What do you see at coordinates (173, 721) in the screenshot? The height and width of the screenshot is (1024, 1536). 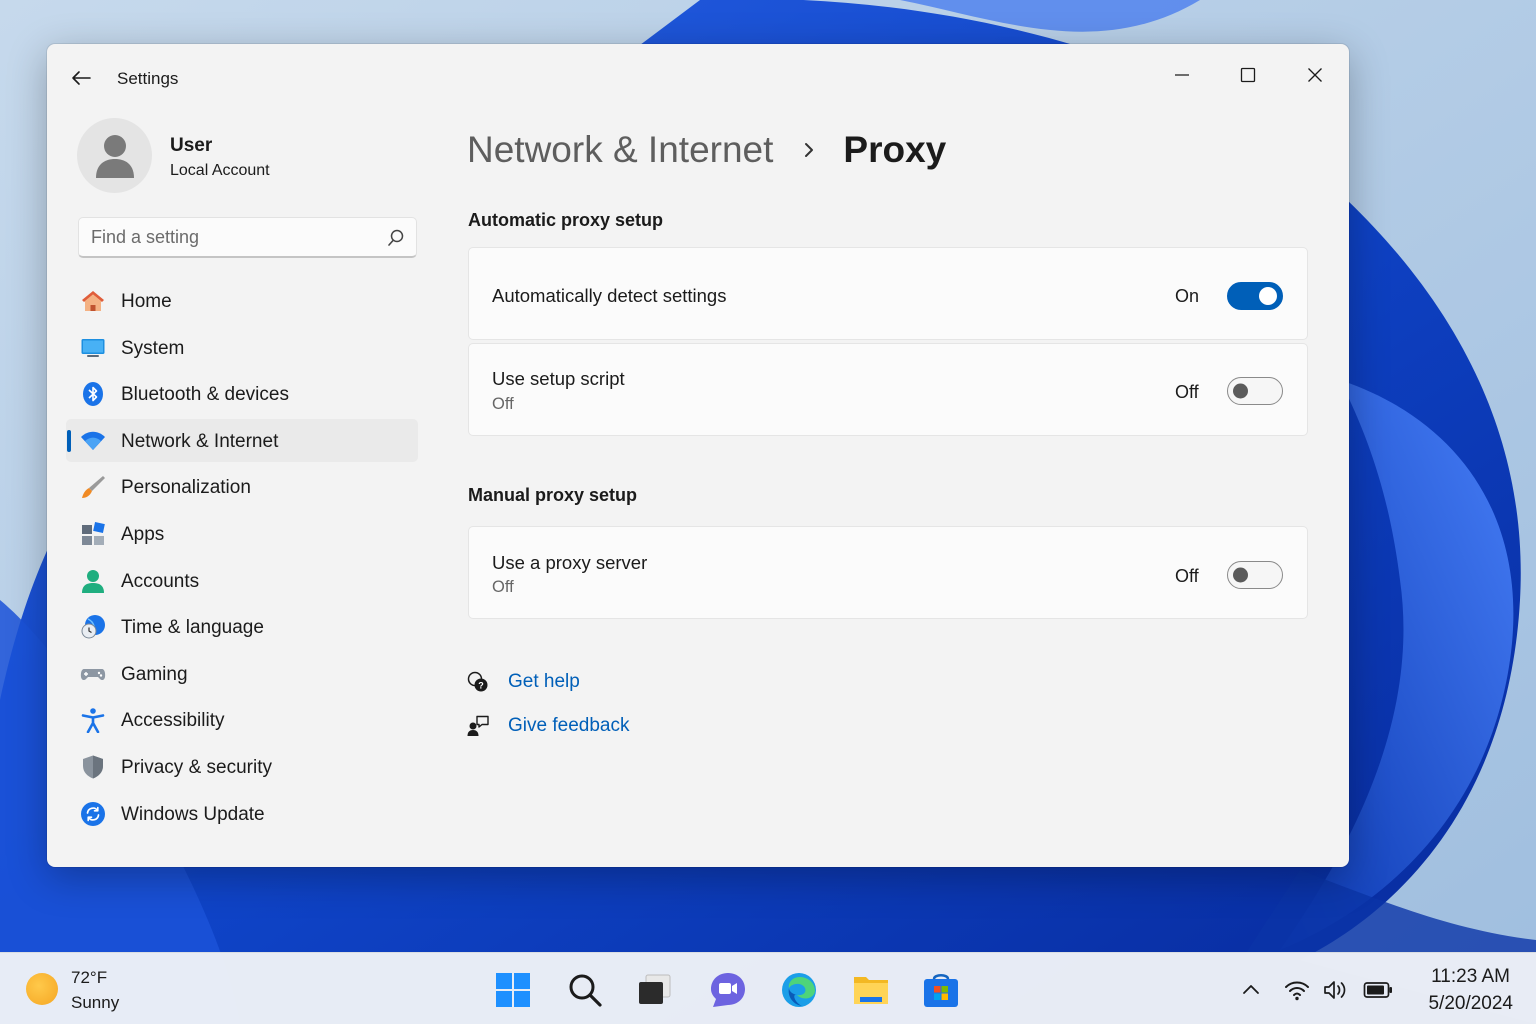 I see `sidebar-item-label: Accessibility` at bounding box center [173, 721].